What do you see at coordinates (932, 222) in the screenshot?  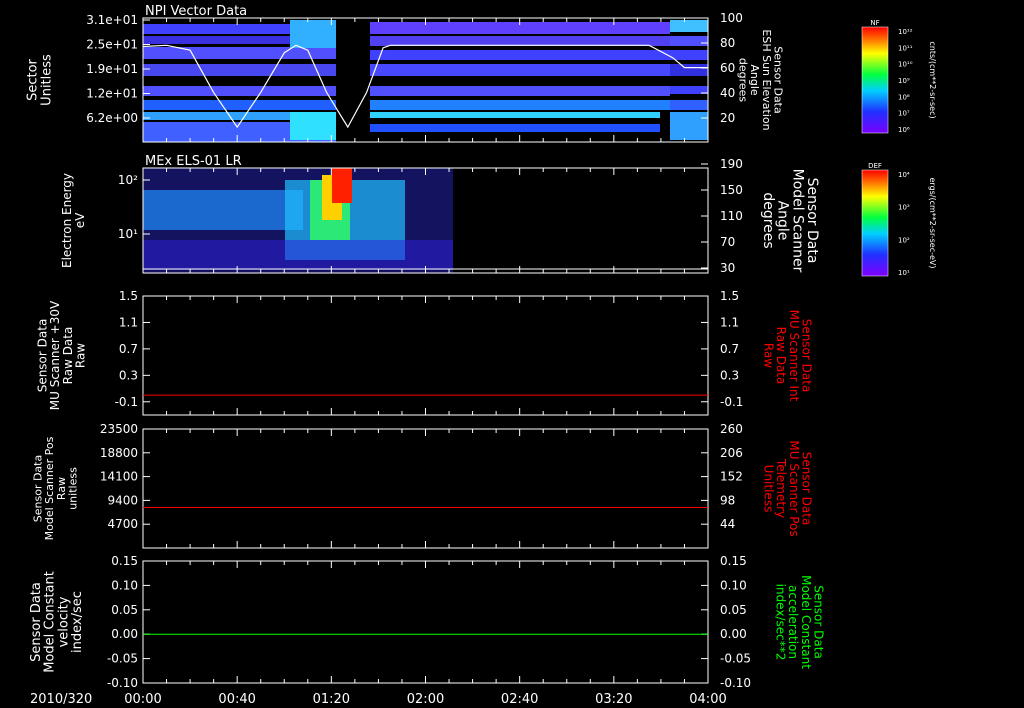 I see `colorbar2-unit: ergs/(cm**2-sr-sec-eV)` at bounding box center [932, 222].